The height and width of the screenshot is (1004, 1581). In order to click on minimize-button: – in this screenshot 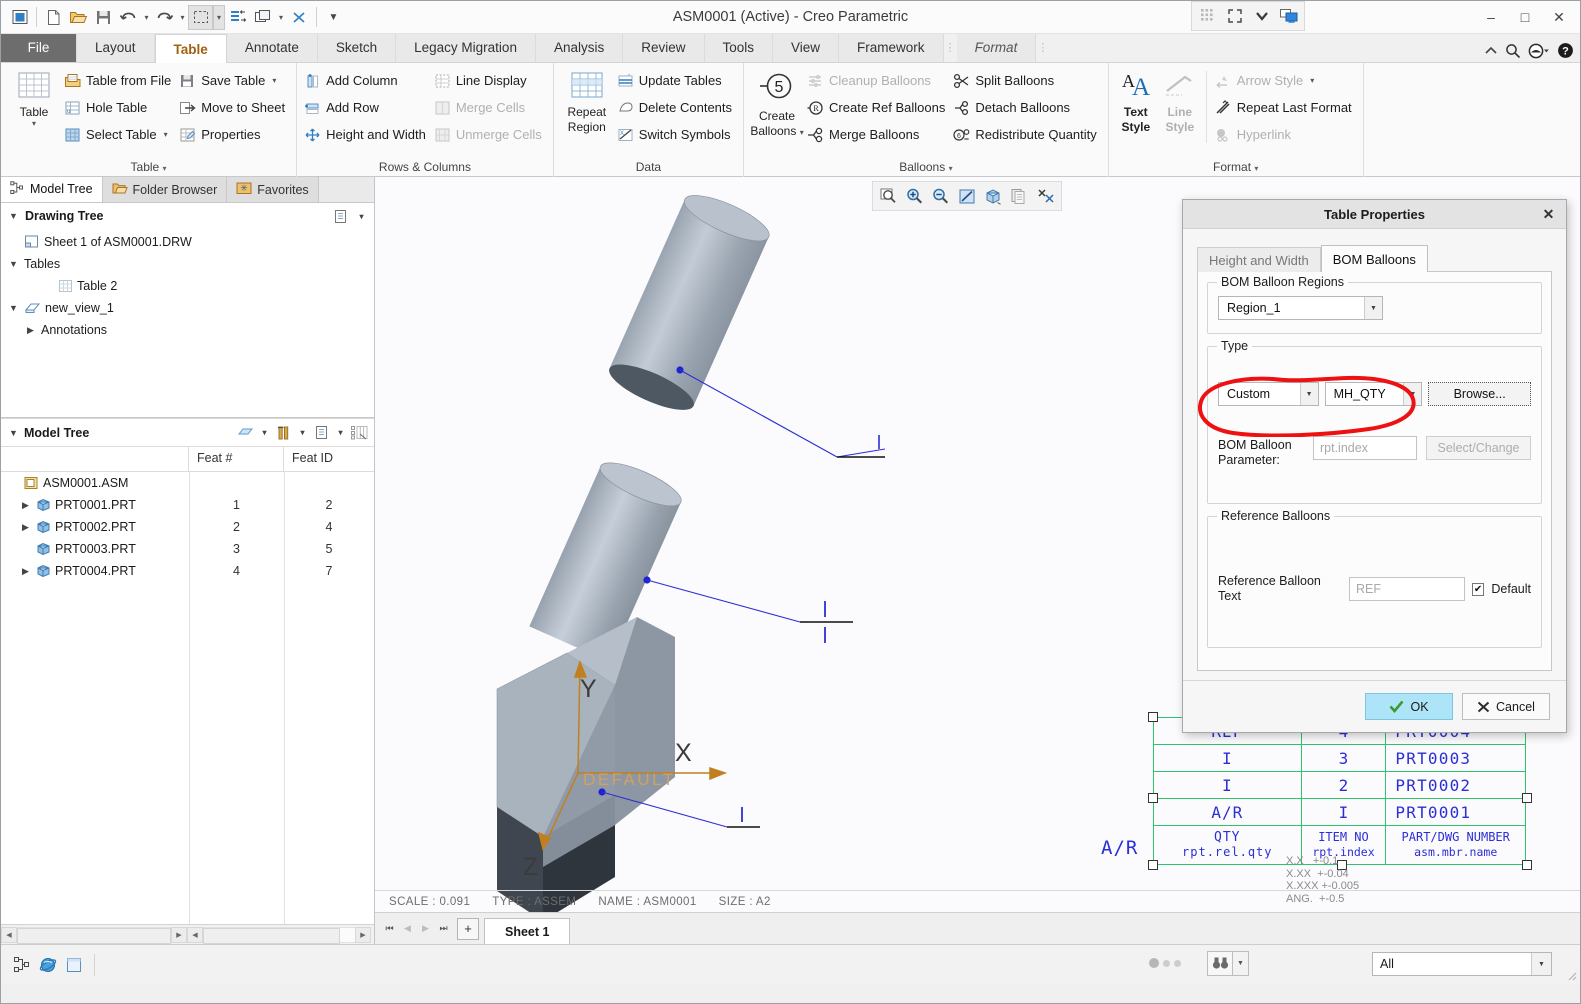, I will do `click(1491, 17)`.